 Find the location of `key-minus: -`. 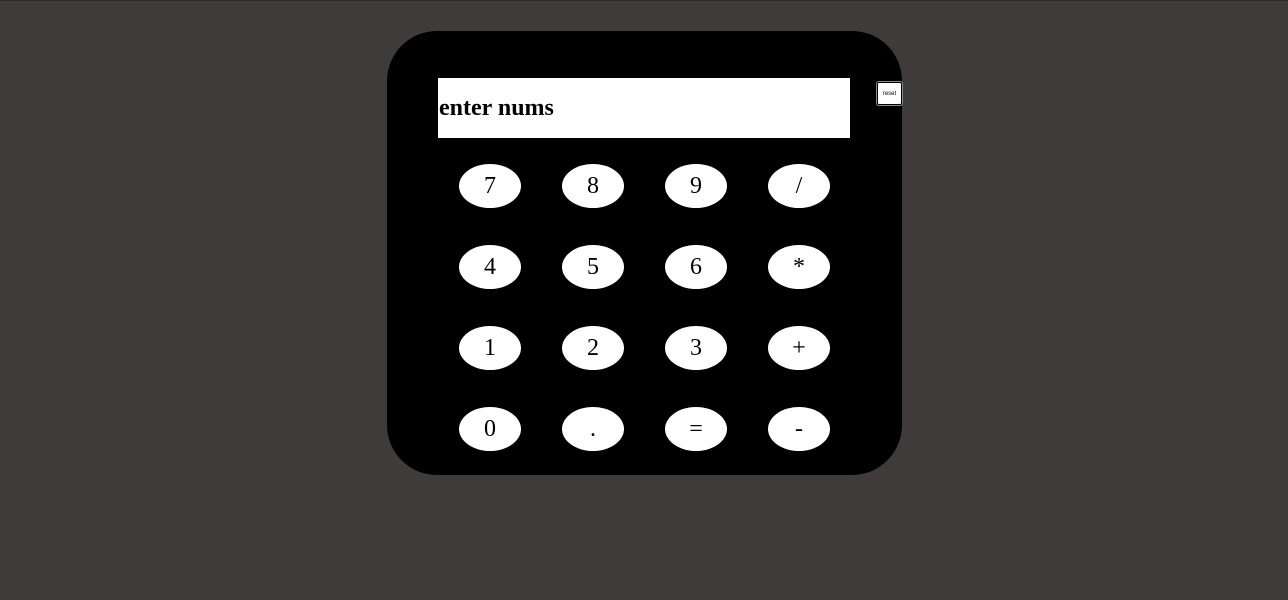

key-minus: - is located at coordinates (799, 429).